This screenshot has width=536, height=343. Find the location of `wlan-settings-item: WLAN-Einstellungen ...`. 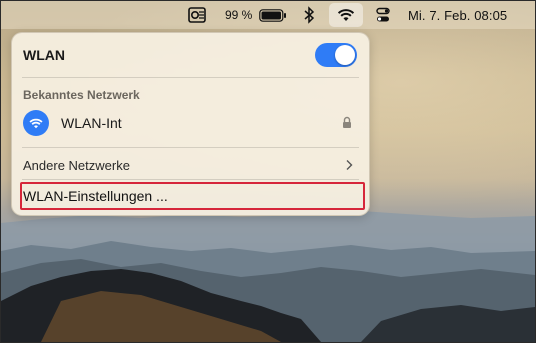

wlan-settings-item: WLAN-Einstellungen ... is located at coordinates (190, 196).